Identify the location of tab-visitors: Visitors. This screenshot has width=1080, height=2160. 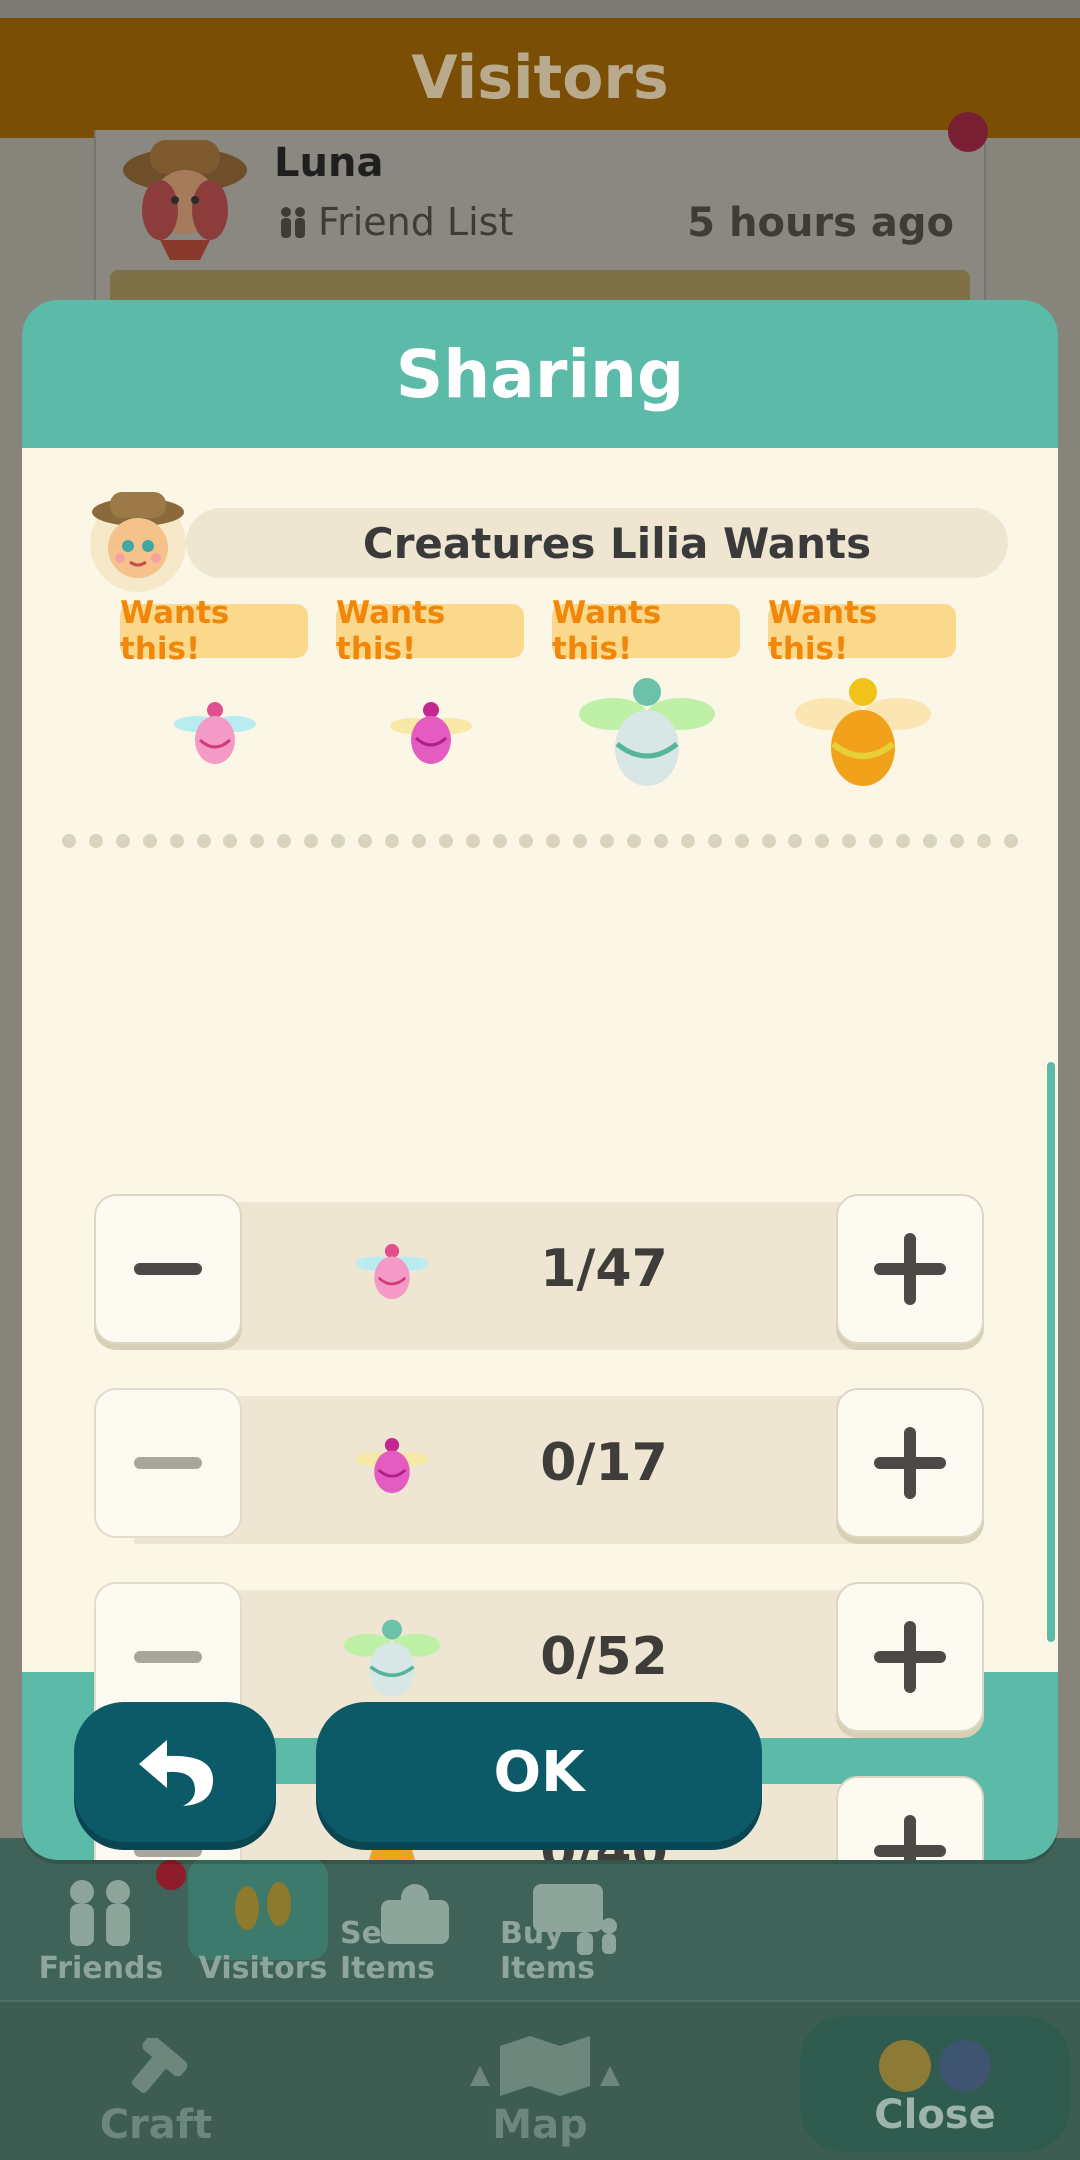
(263, 1919).